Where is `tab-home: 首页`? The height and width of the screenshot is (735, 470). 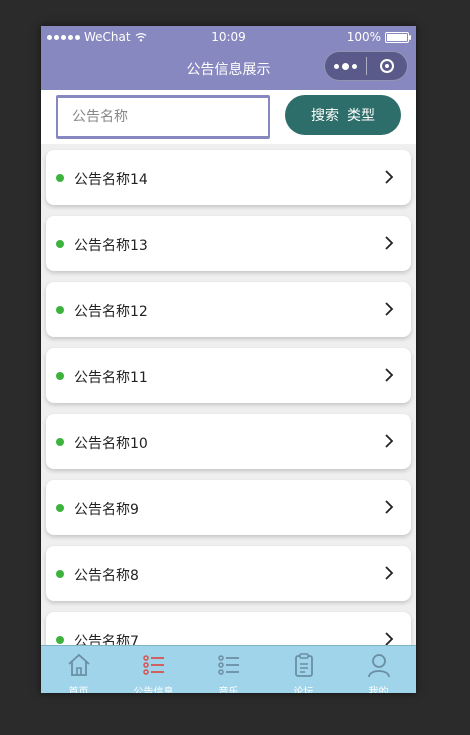
tab-home: 首页 is located at coordinates (78, 669).